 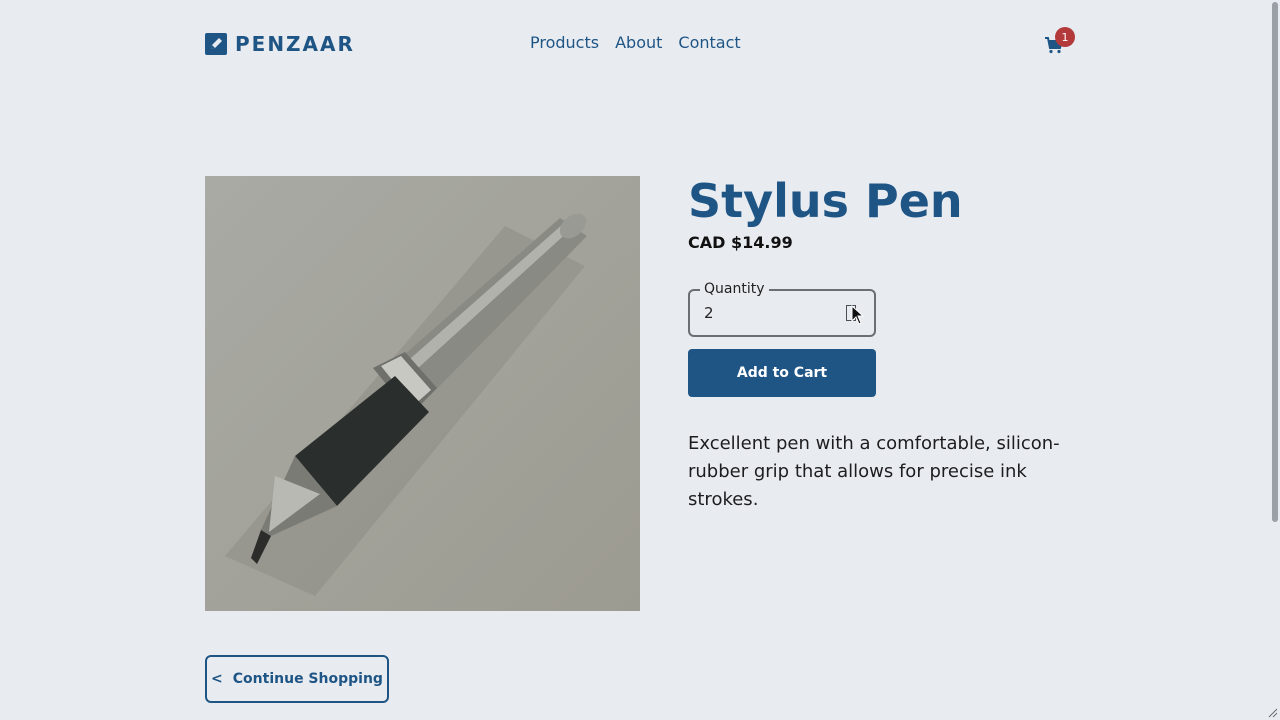 I want to click on pen-logo-icon, so click(x=216, y=44).